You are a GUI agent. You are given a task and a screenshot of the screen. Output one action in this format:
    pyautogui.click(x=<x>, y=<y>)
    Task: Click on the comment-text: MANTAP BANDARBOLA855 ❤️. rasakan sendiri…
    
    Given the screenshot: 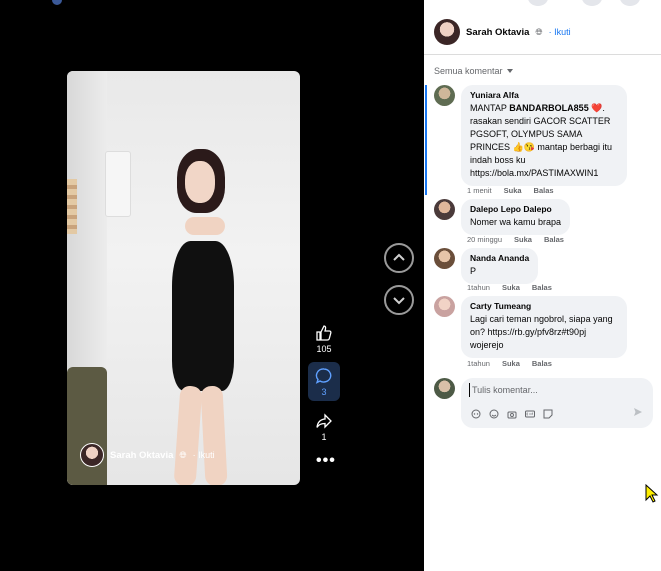 What is the action you would take?
    pyautogui.click(x=541, y=140)
    